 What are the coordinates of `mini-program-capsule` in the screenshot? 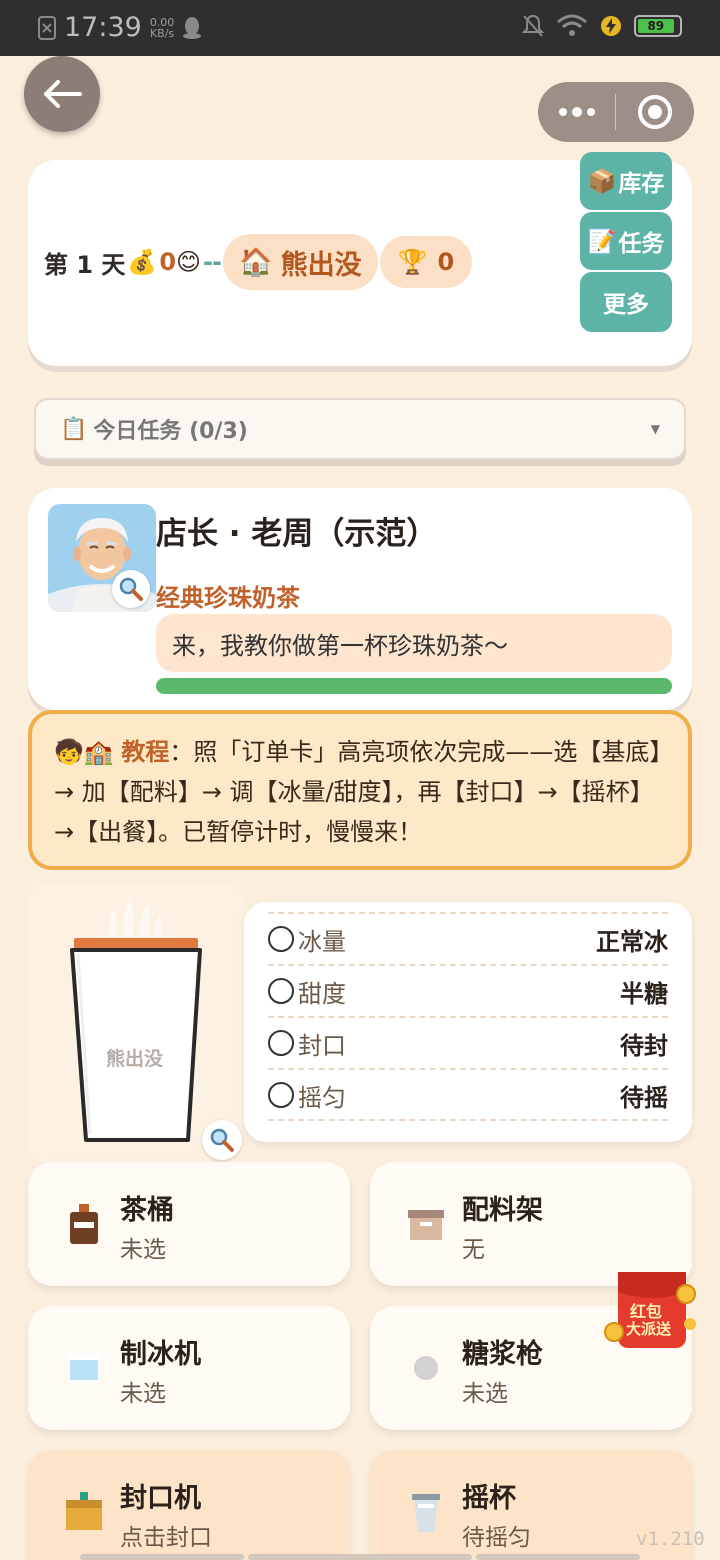 It's located at (616, 112).